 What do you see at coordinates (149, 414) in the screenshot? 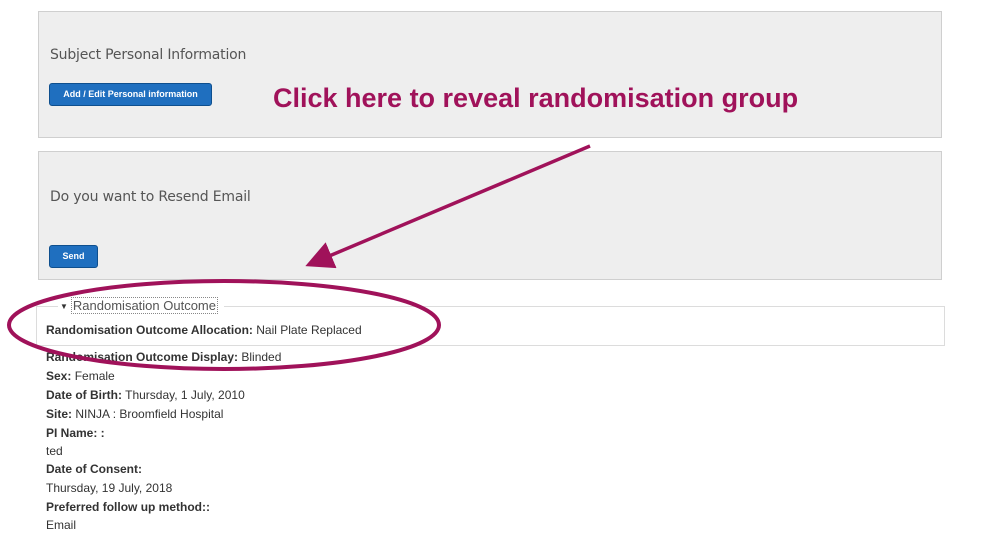
I see `site-value: NINJA : Broomfield Hospital` at bounding box center [149, 414].